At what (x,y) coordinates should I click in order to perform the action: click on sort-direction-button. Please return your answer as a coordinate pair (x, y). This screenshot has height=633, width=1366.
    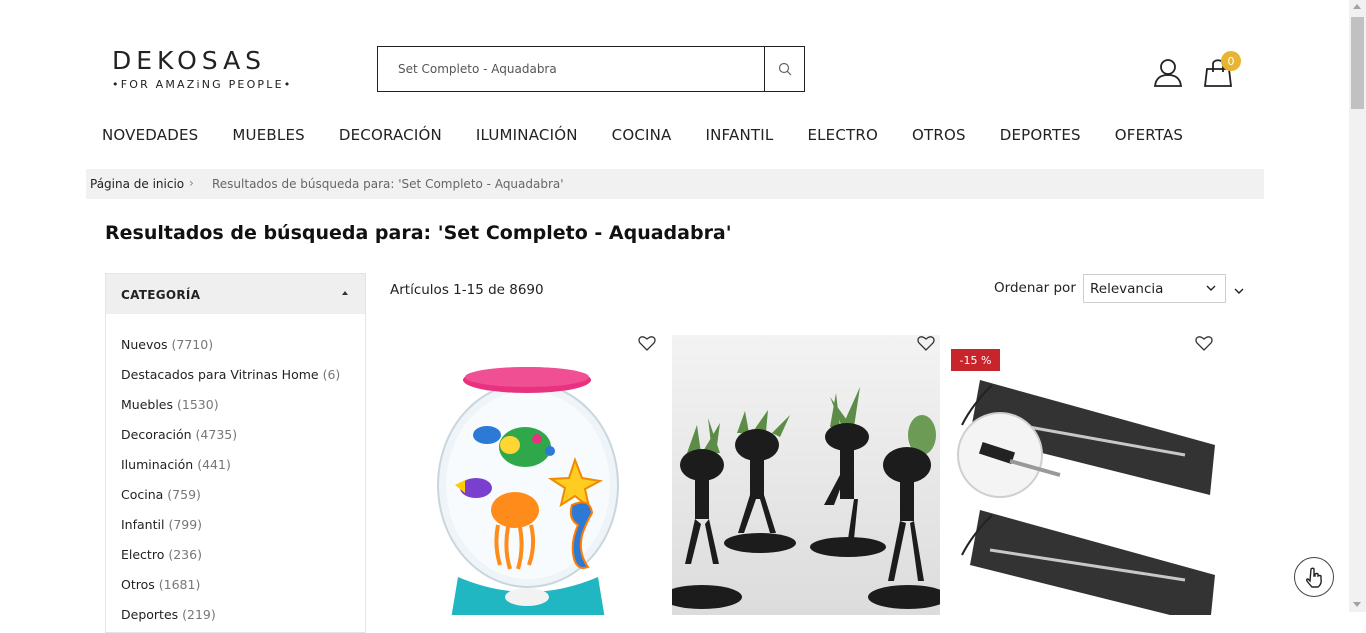
    Looking at the image, I should click on (1239, 291).